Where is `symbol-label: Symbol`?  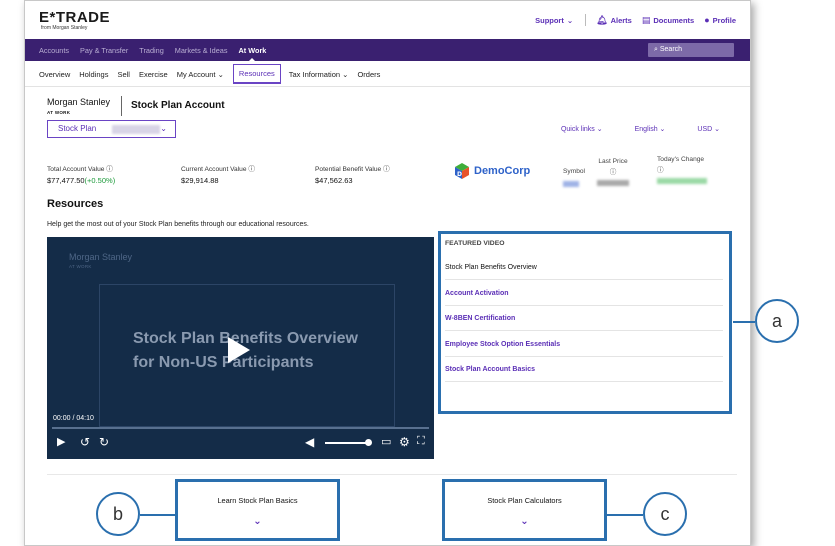 symbol-label: Symbol is located at coordinates (574, 171).